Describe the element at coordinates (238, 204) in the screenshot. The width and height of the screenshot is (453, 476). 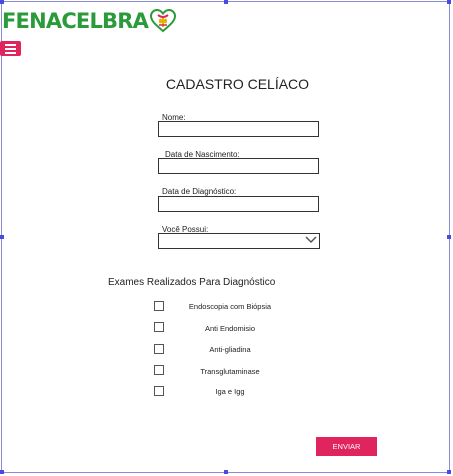
I see `diagnosis-date-input` at that location.